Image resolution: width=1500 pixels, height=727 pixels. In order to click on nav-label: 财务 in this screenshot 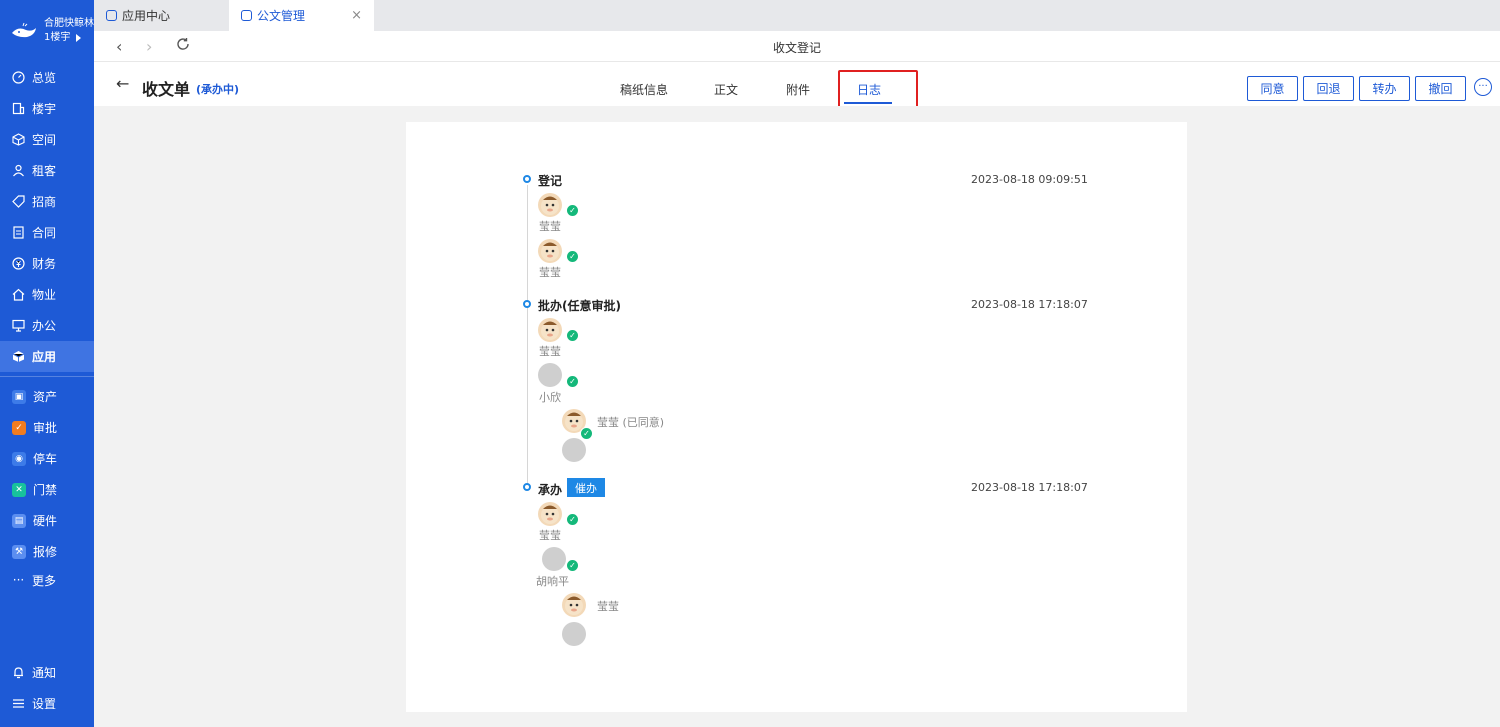, I will do `click(44, 264)`.